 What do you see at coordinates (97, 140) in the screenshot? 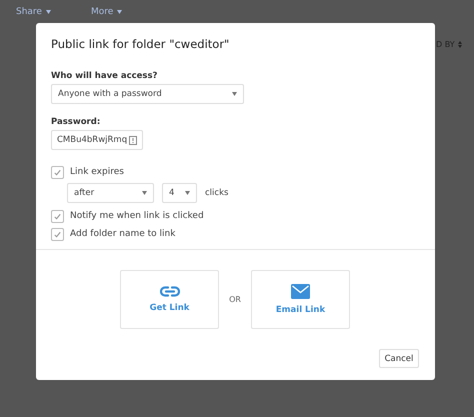
I see `password-field: CMBu4bRwjRmq` at bounding box center [97, 140].